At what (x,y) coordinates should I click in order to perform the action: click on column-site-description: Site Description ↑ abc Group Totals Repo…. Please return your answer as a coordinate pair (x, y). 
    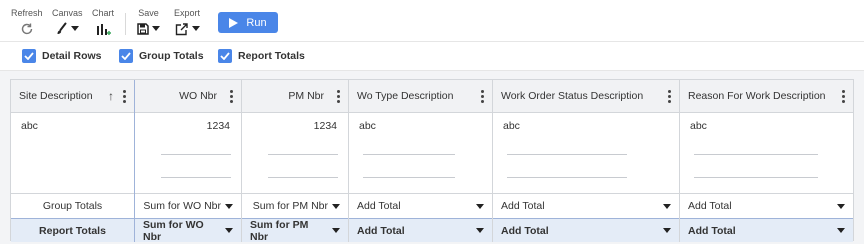
    Looking at the image, I should click on (73, 161).